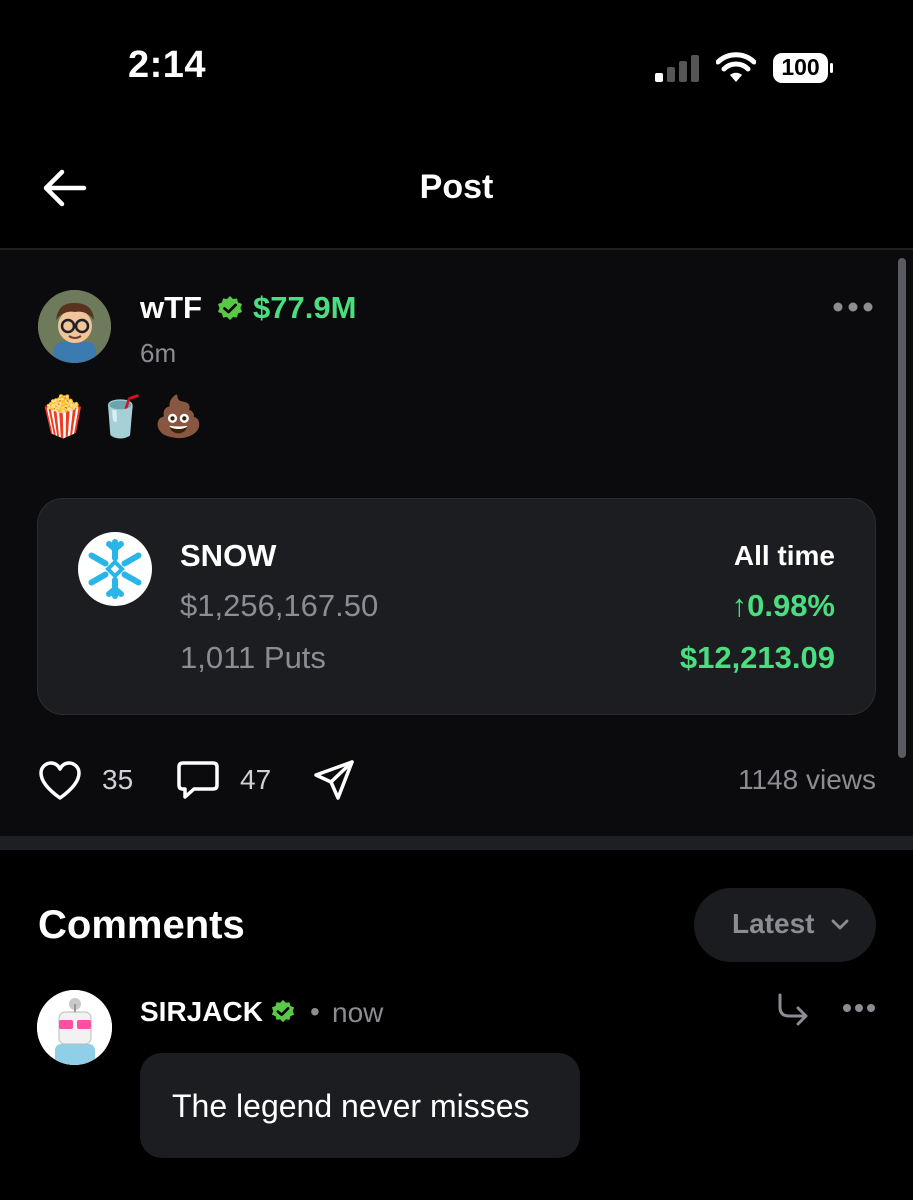 This screenshot has height=1200, width=913. Describe the element at coordinates (902, 508) in the screenshot. I see `scrollbar` at that location.